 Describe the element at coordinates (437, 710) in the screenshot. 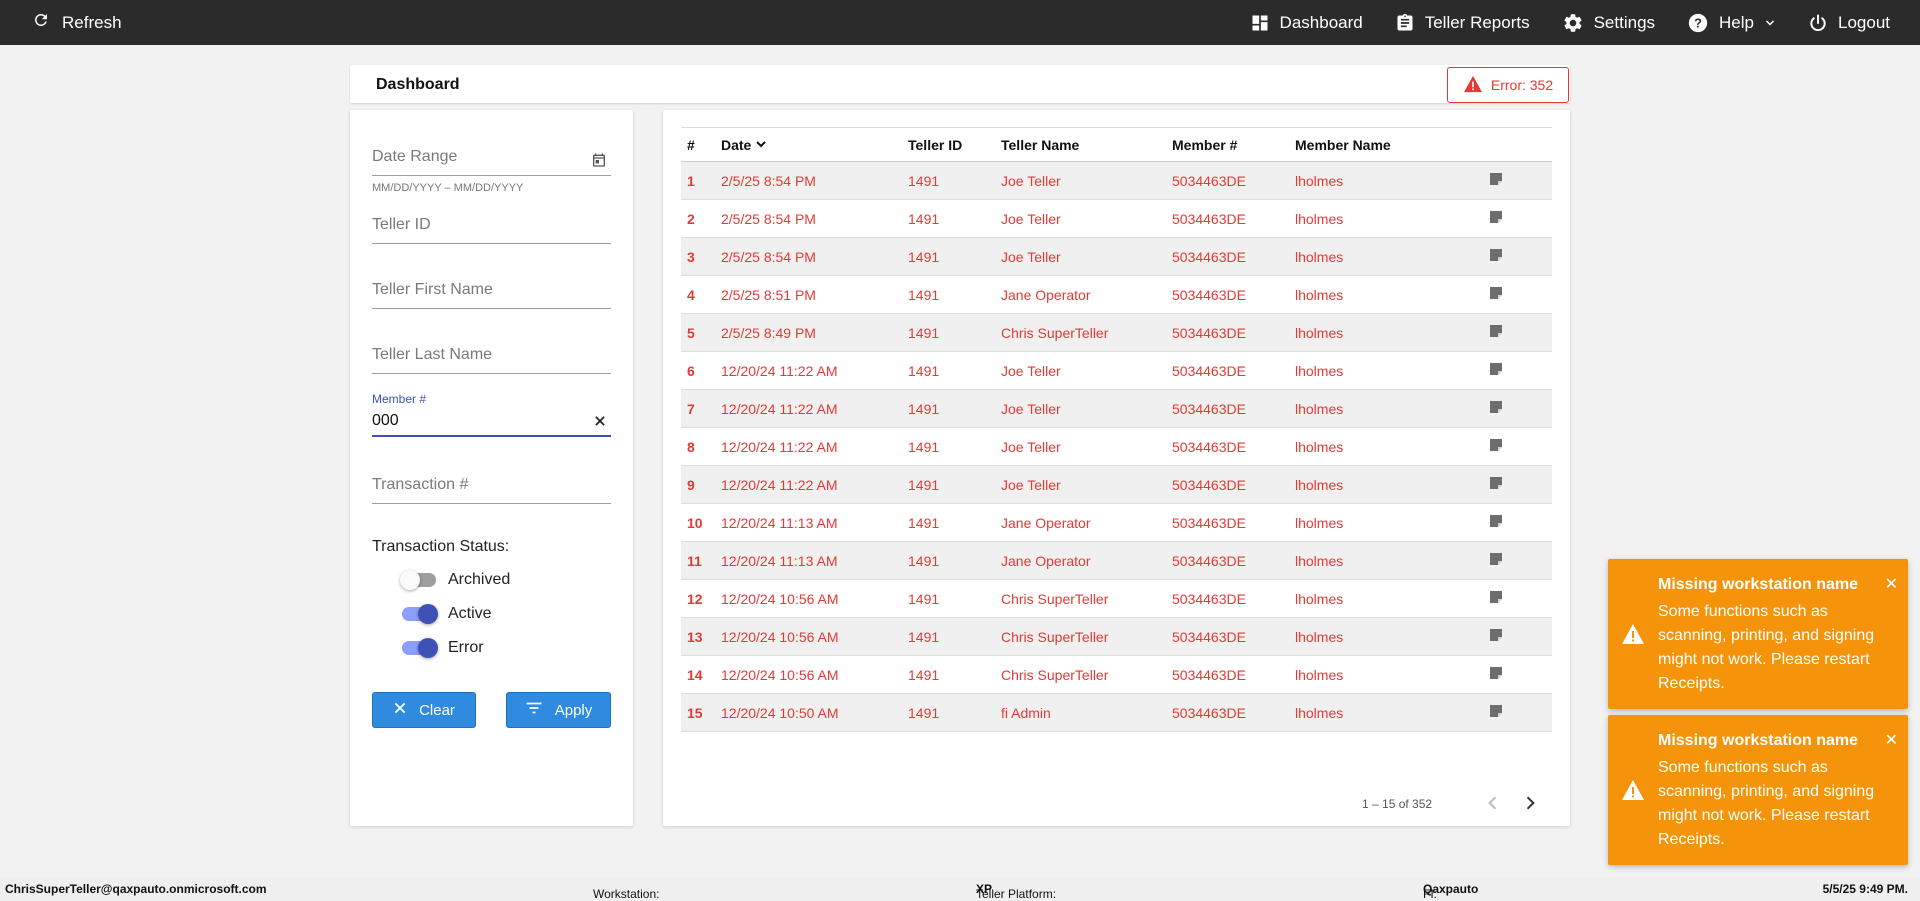

I see `clear-button-label: Clear` at that location.